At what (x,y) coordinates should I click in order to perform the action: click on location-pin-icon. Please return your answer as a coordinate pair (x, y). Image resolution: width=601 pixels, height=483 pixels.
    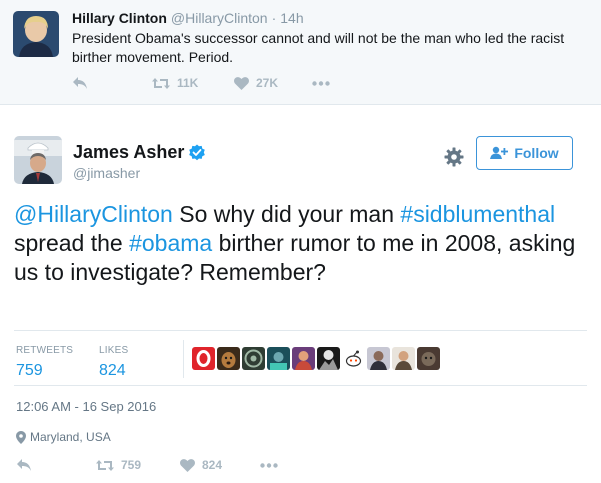
    Looking at the image, I should click on (21, 437).